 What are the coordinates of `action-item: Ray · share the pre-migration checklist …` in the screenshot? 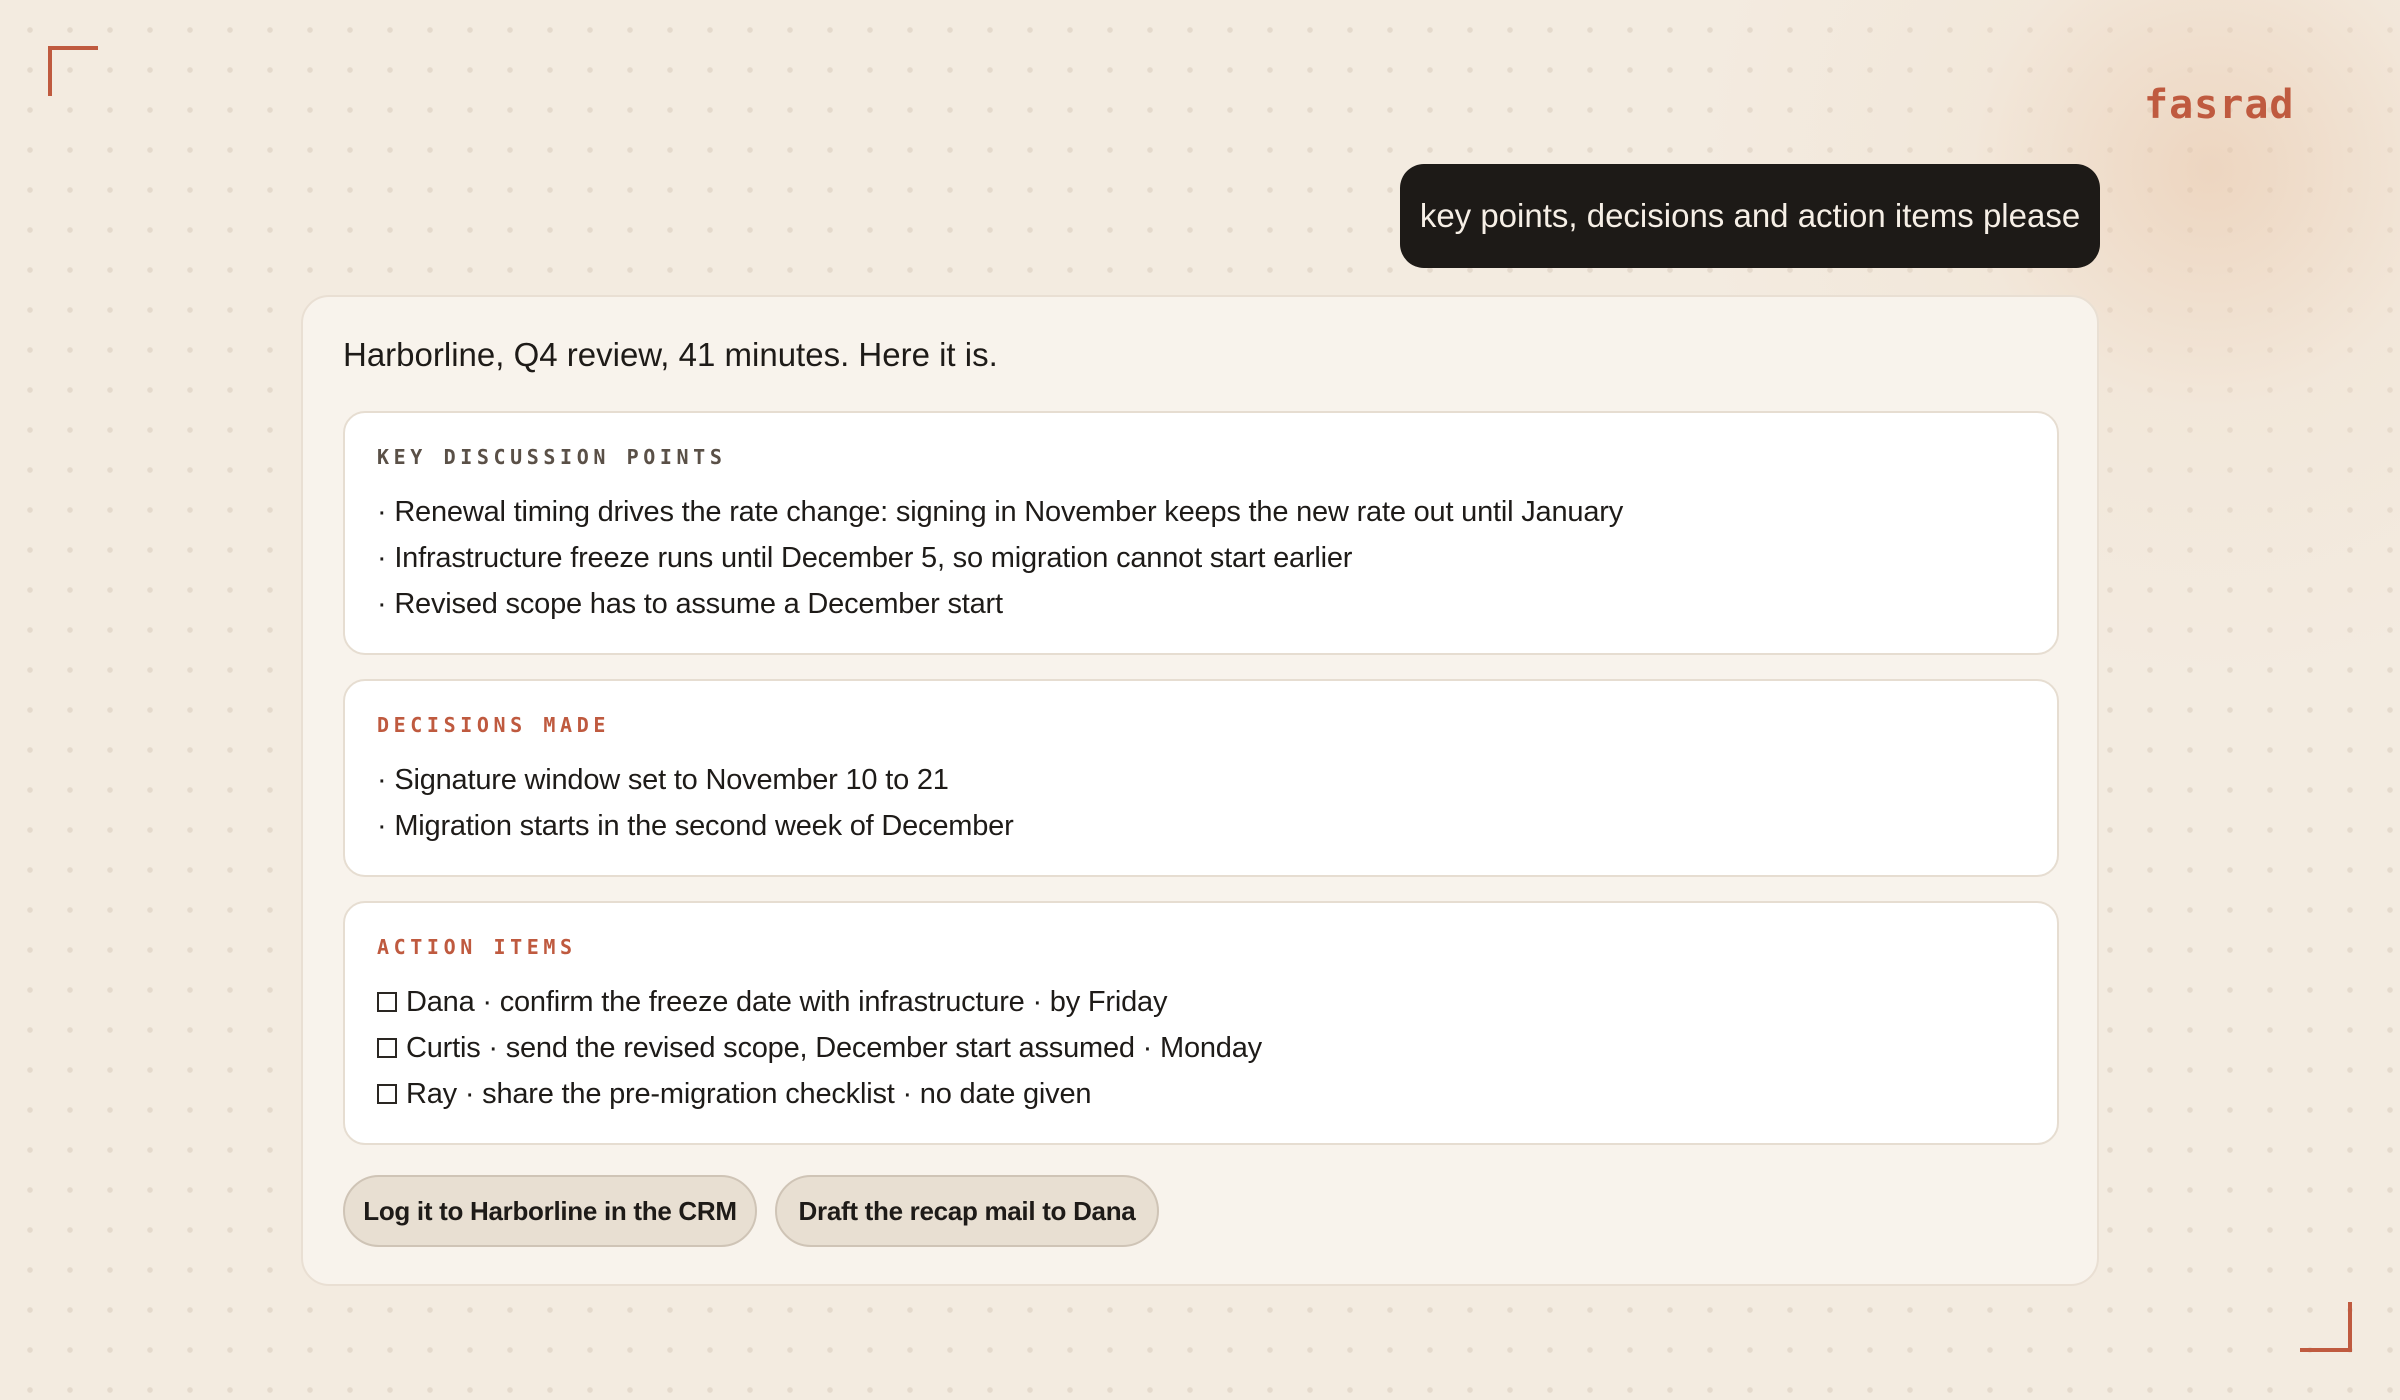 It's located at (819, 1094).